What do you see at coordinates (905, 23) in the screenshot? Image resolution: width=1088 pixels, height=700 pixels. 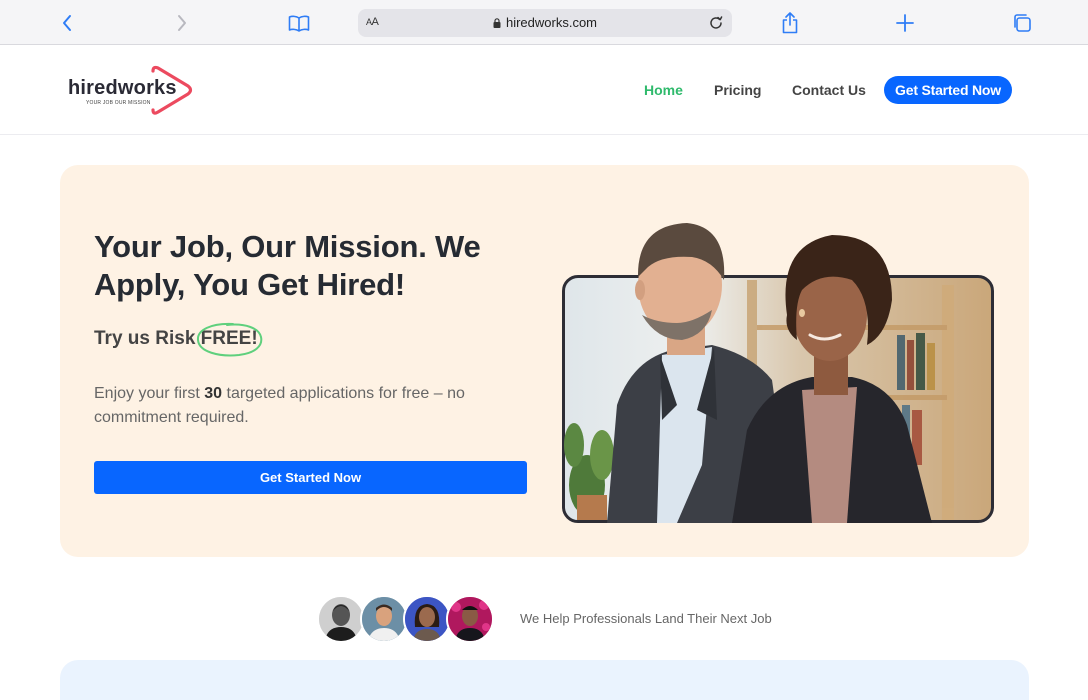 I see `new-tab-icon` at bounding box center [905, 23].